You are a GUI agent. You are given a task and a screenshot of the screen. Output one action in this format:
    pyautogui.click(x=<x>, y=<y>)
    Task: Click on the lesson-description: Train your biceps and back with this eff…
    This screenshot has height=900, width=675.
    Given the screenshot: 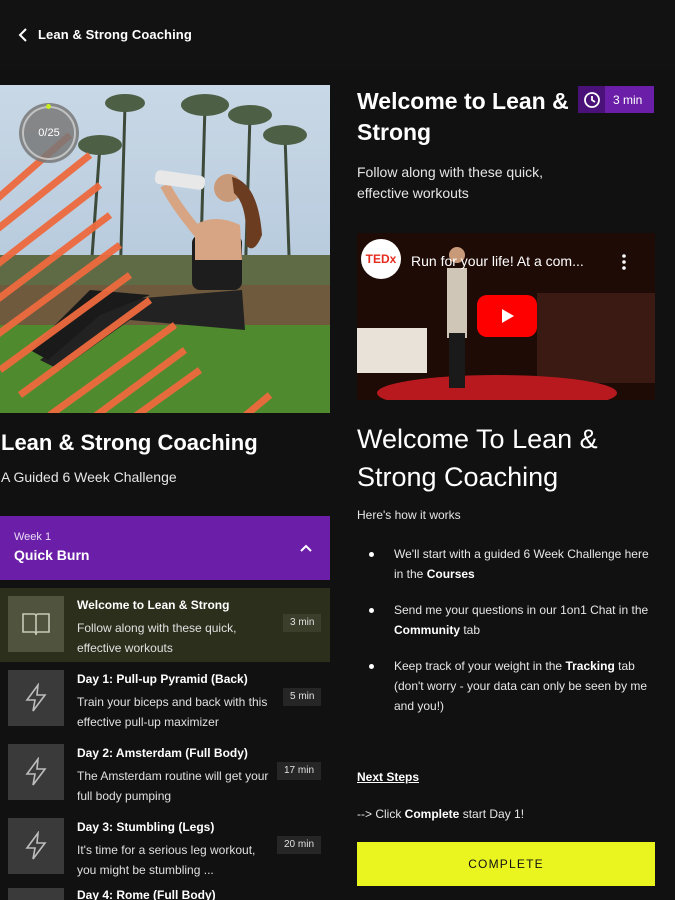 What is the action you would take?
    pyautogui.click(x=172, y=712)
    